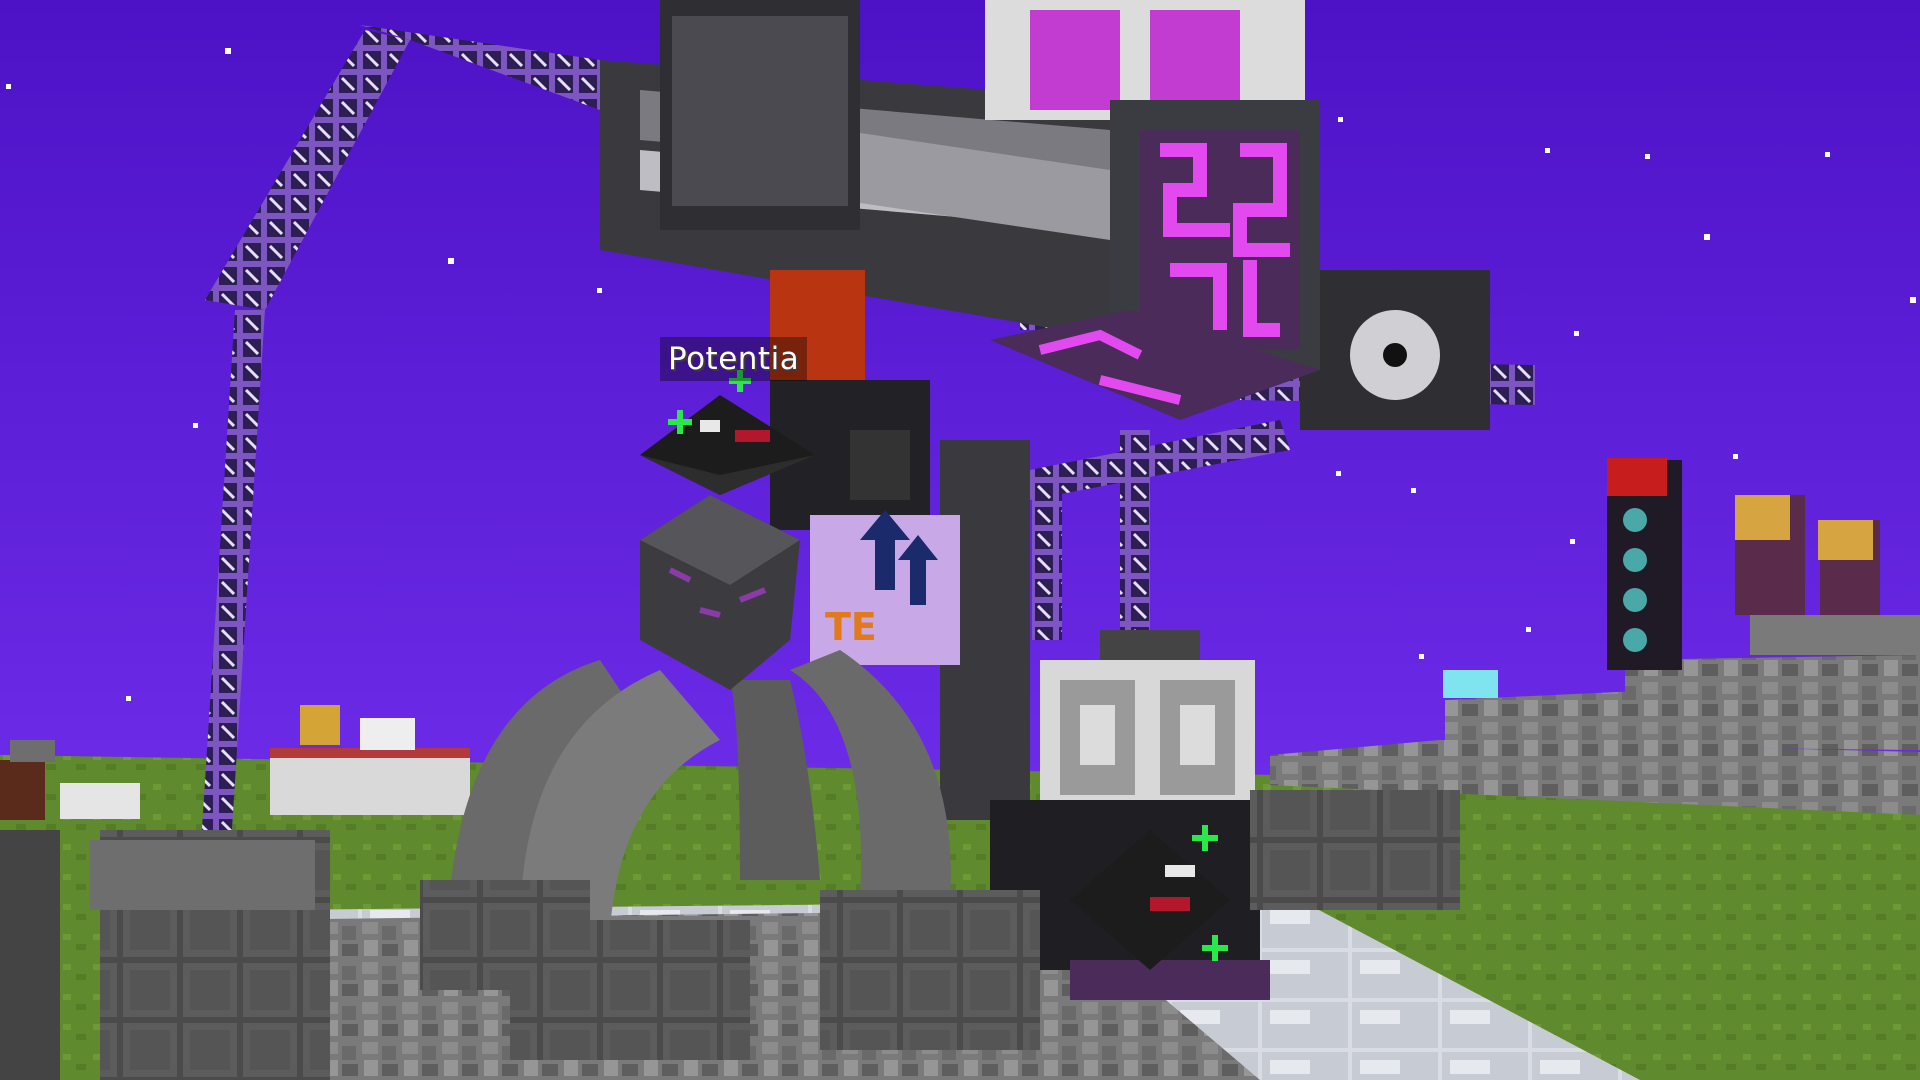 The image size is (1920, 1080). What do you see at coordinates (1644, 564) in the screenshot?
I see `speaker-tower` at bounding box center [1644, 564].